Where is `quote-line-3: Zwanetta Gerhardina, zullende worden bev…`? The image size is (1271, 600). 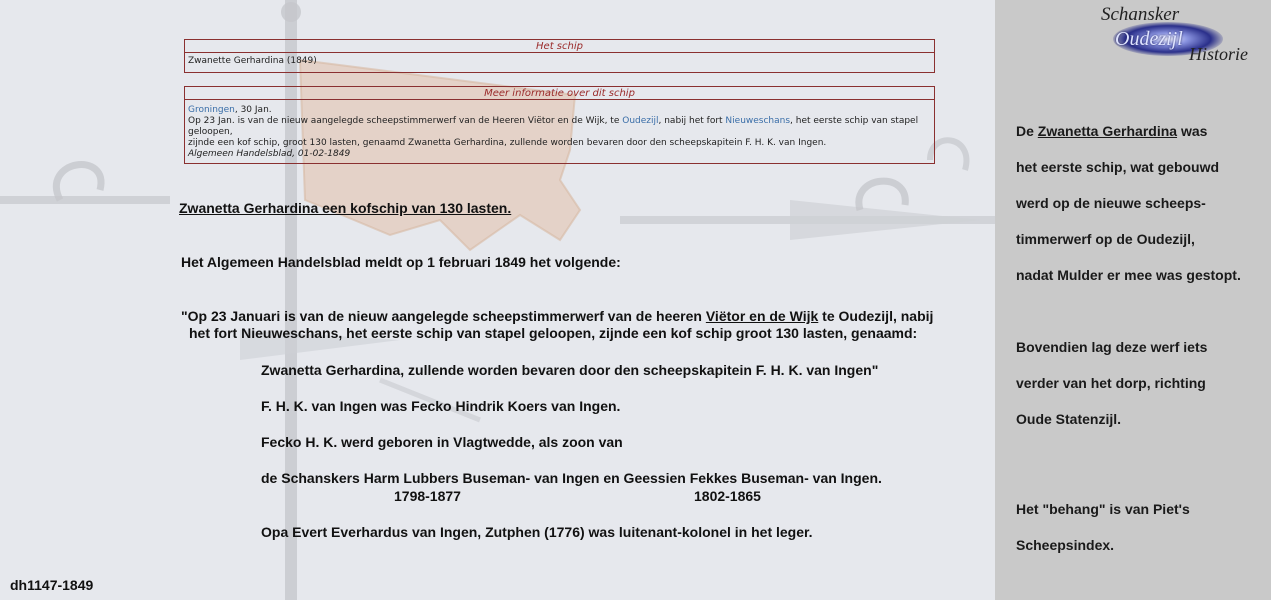 quote-line-3: Zwanetta Gerhardina, zullende worden bev… is located at coordinates (570, 370).